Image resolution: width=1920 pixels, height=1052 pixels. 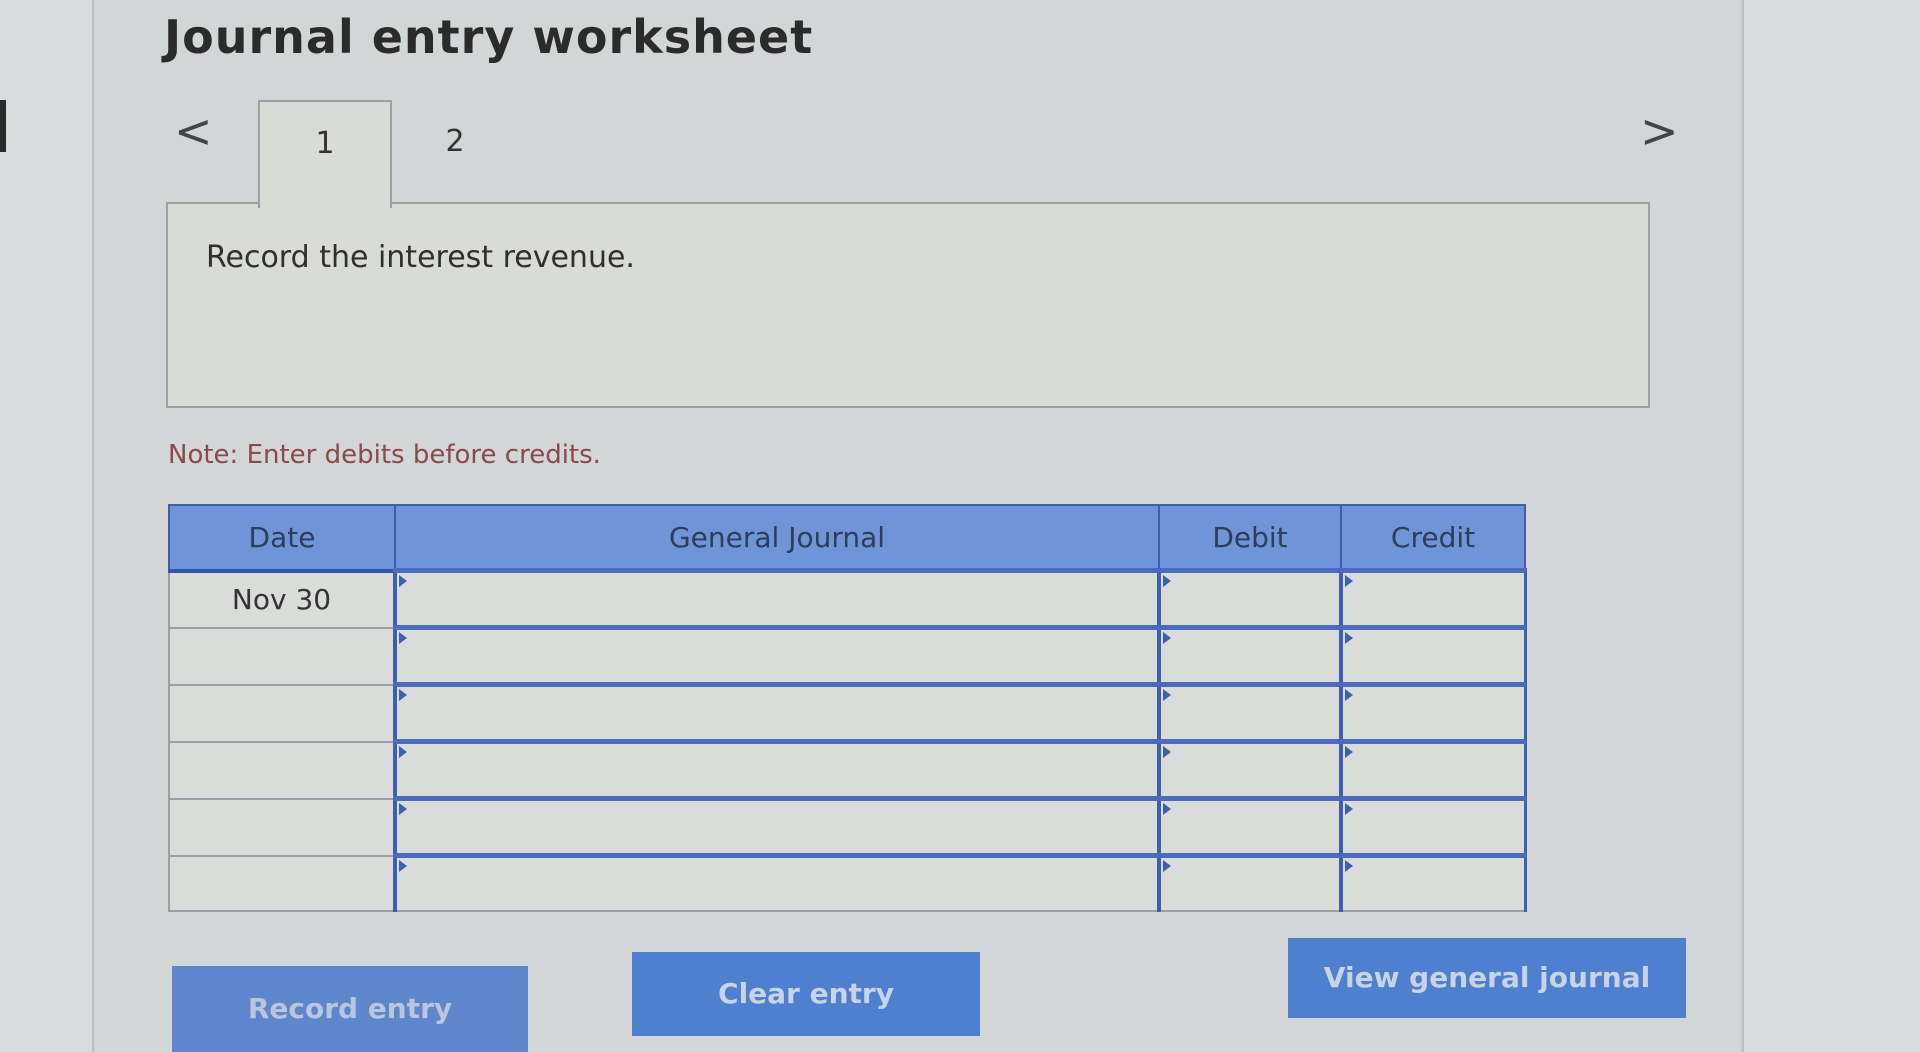 I want to click on record-entry-button: Record entry, so click(x=350, y=1009).